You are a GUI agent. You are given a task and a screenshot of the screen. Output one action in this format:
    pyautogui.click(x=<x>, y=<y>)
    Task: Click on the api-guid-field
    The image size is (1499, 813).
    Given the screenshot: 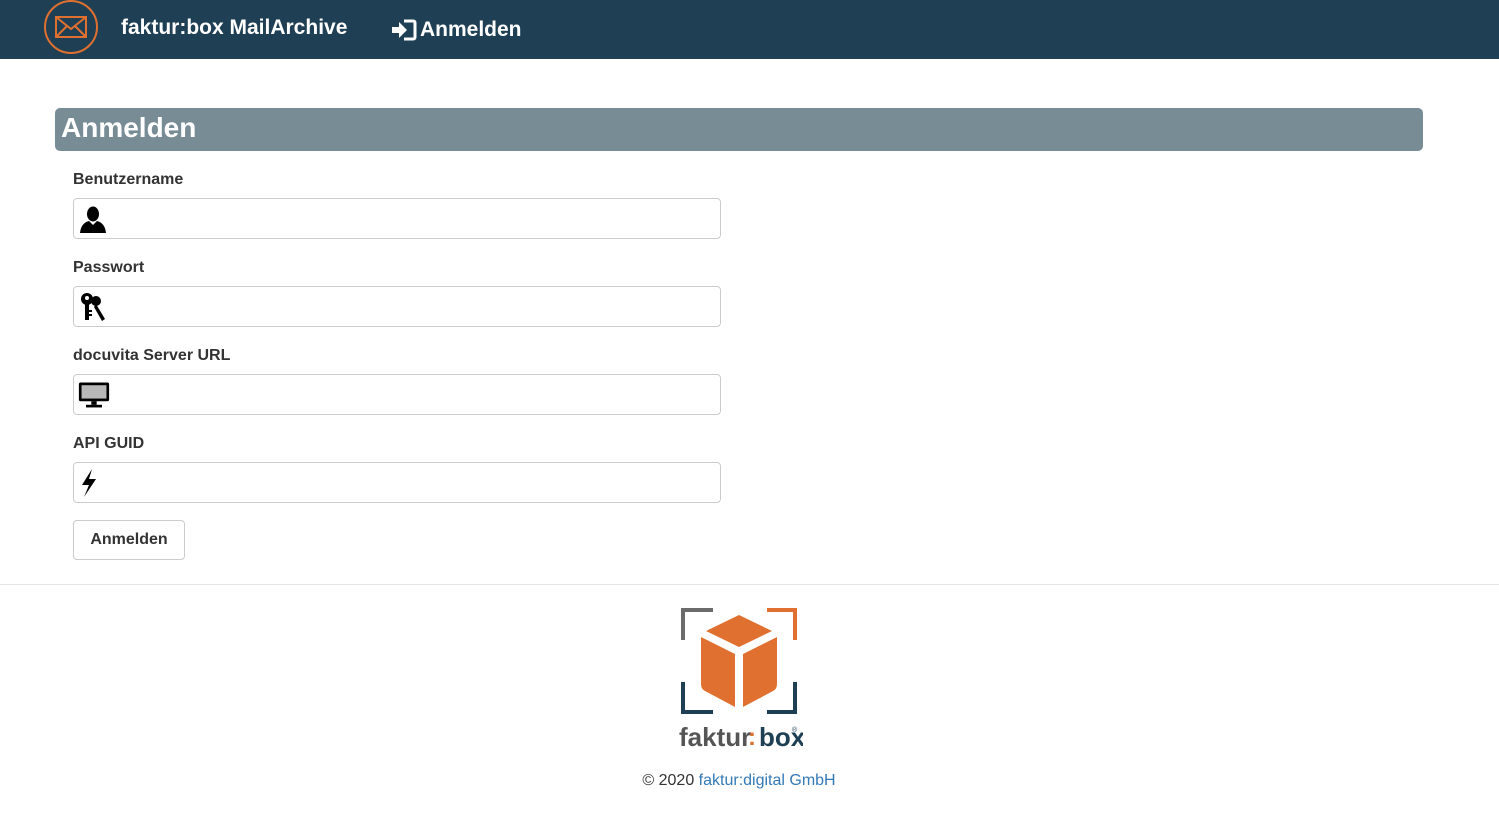 What is the action you would take?
    pyautogui.click(x=397, y=482)
    